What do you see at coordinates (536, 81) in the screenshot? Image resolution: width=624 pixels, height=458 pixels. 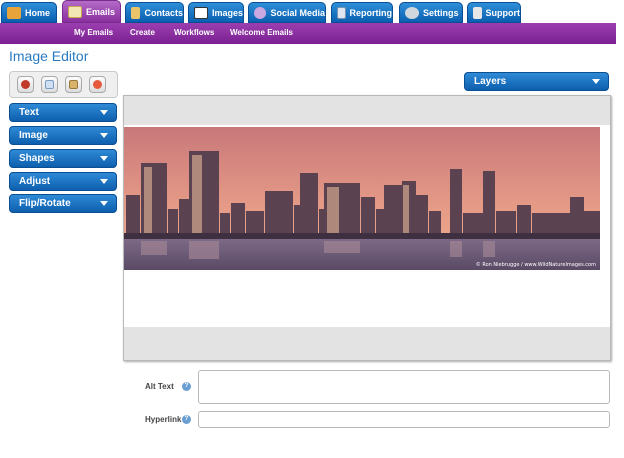 I see `layers-dropdown: Layers` at bounding box center [536, 81].